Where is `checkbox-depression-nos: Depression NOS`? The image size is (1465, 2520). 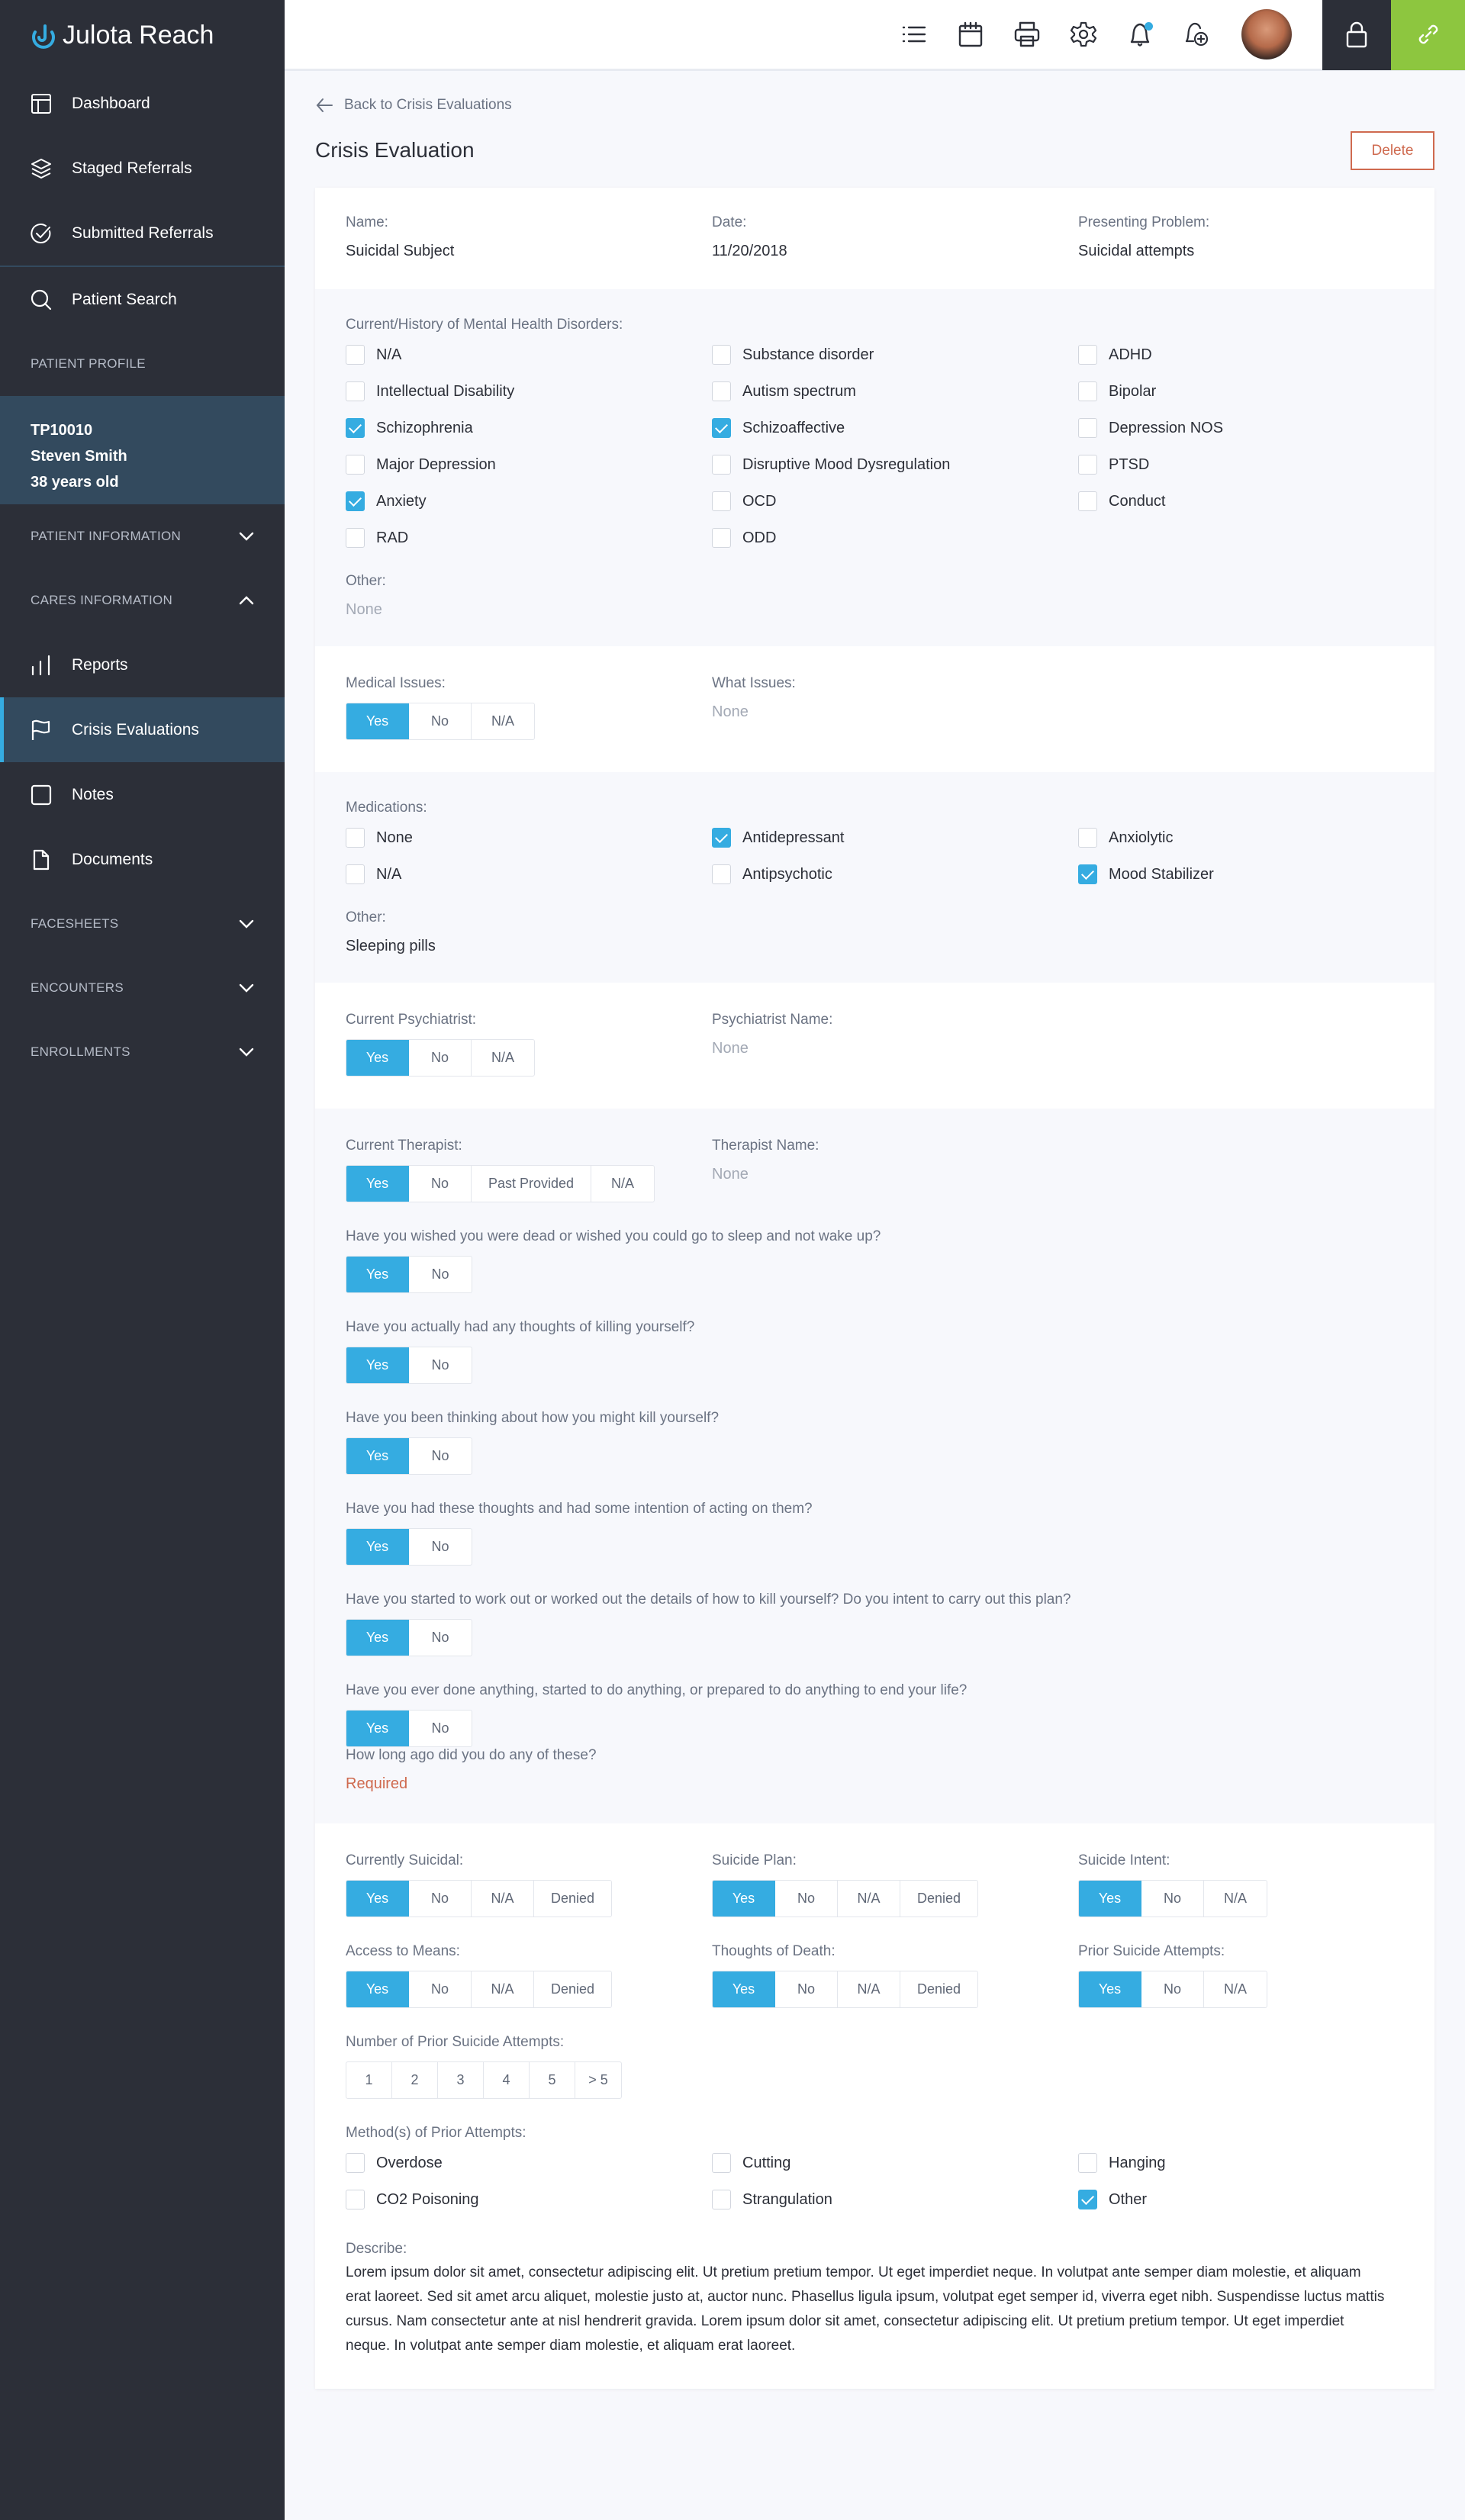 checkbox-depression-nos: Depression NOS is located at coordinates (1241, 428).